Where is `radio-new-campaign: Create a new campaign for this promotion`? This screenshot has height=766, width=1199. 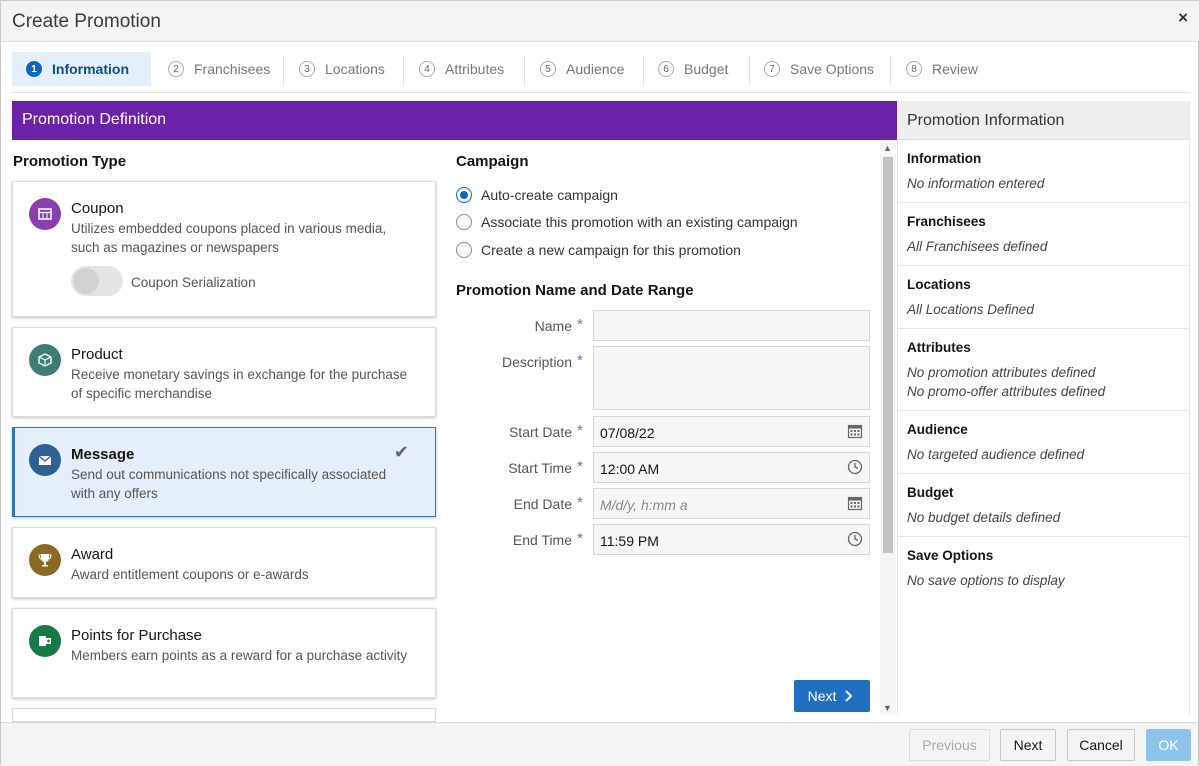 radio-new-campaign: Create a new campaign for this promotion is located at coordinates (598, 250).